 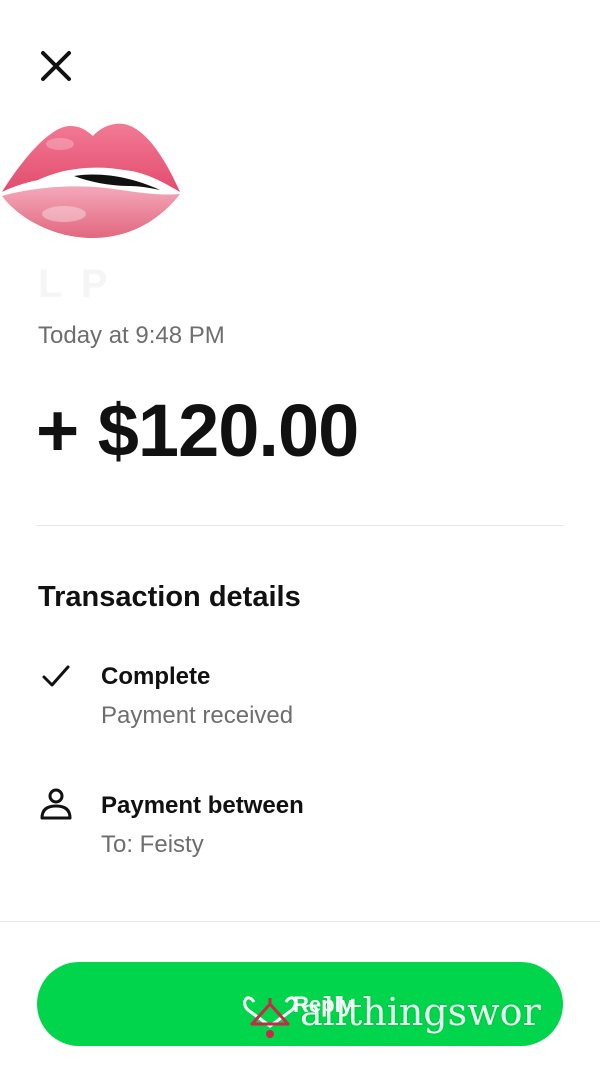 What do you see at coordinates (91, 180) in the screenshot?
I see `biting-lip-emoji` at bounding box center [91, 180].